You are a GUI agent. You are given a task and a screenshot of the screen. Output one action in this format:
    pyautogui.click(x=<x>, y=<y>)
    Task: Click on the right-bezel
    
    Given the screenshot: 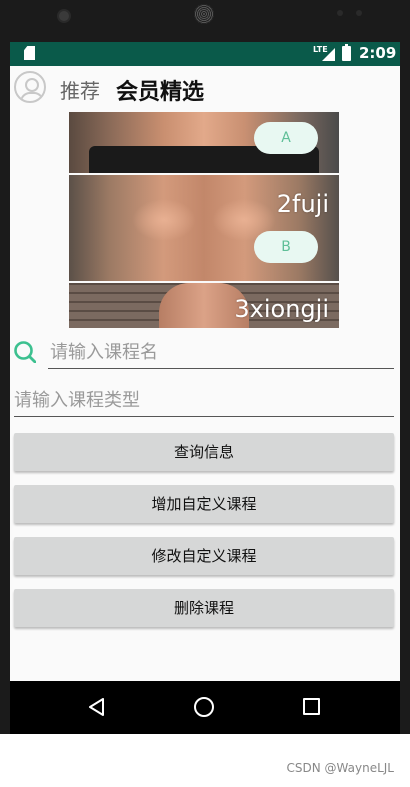 What is the action you would take?
    pyautogui.click(x=405, y=388)
    